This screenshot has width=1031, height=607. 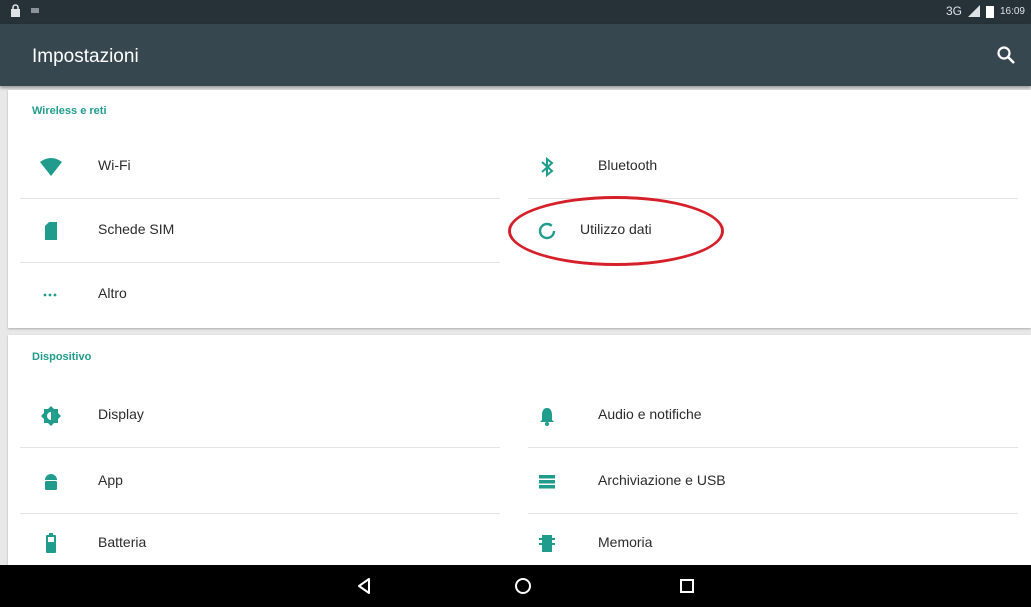 I want to click on settings-item-label: Schede SIM, so click(x=136, y=229).